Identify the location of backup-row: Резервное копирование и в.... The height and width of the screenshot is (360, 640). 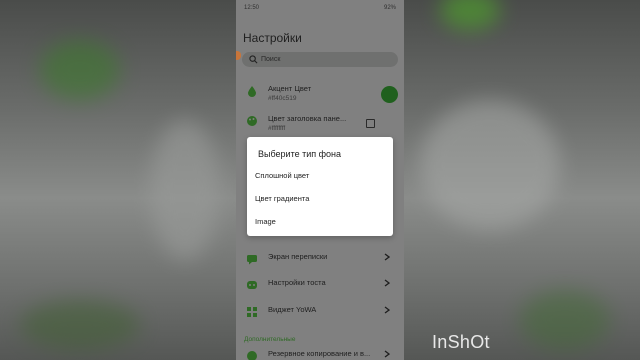
(321, 354).